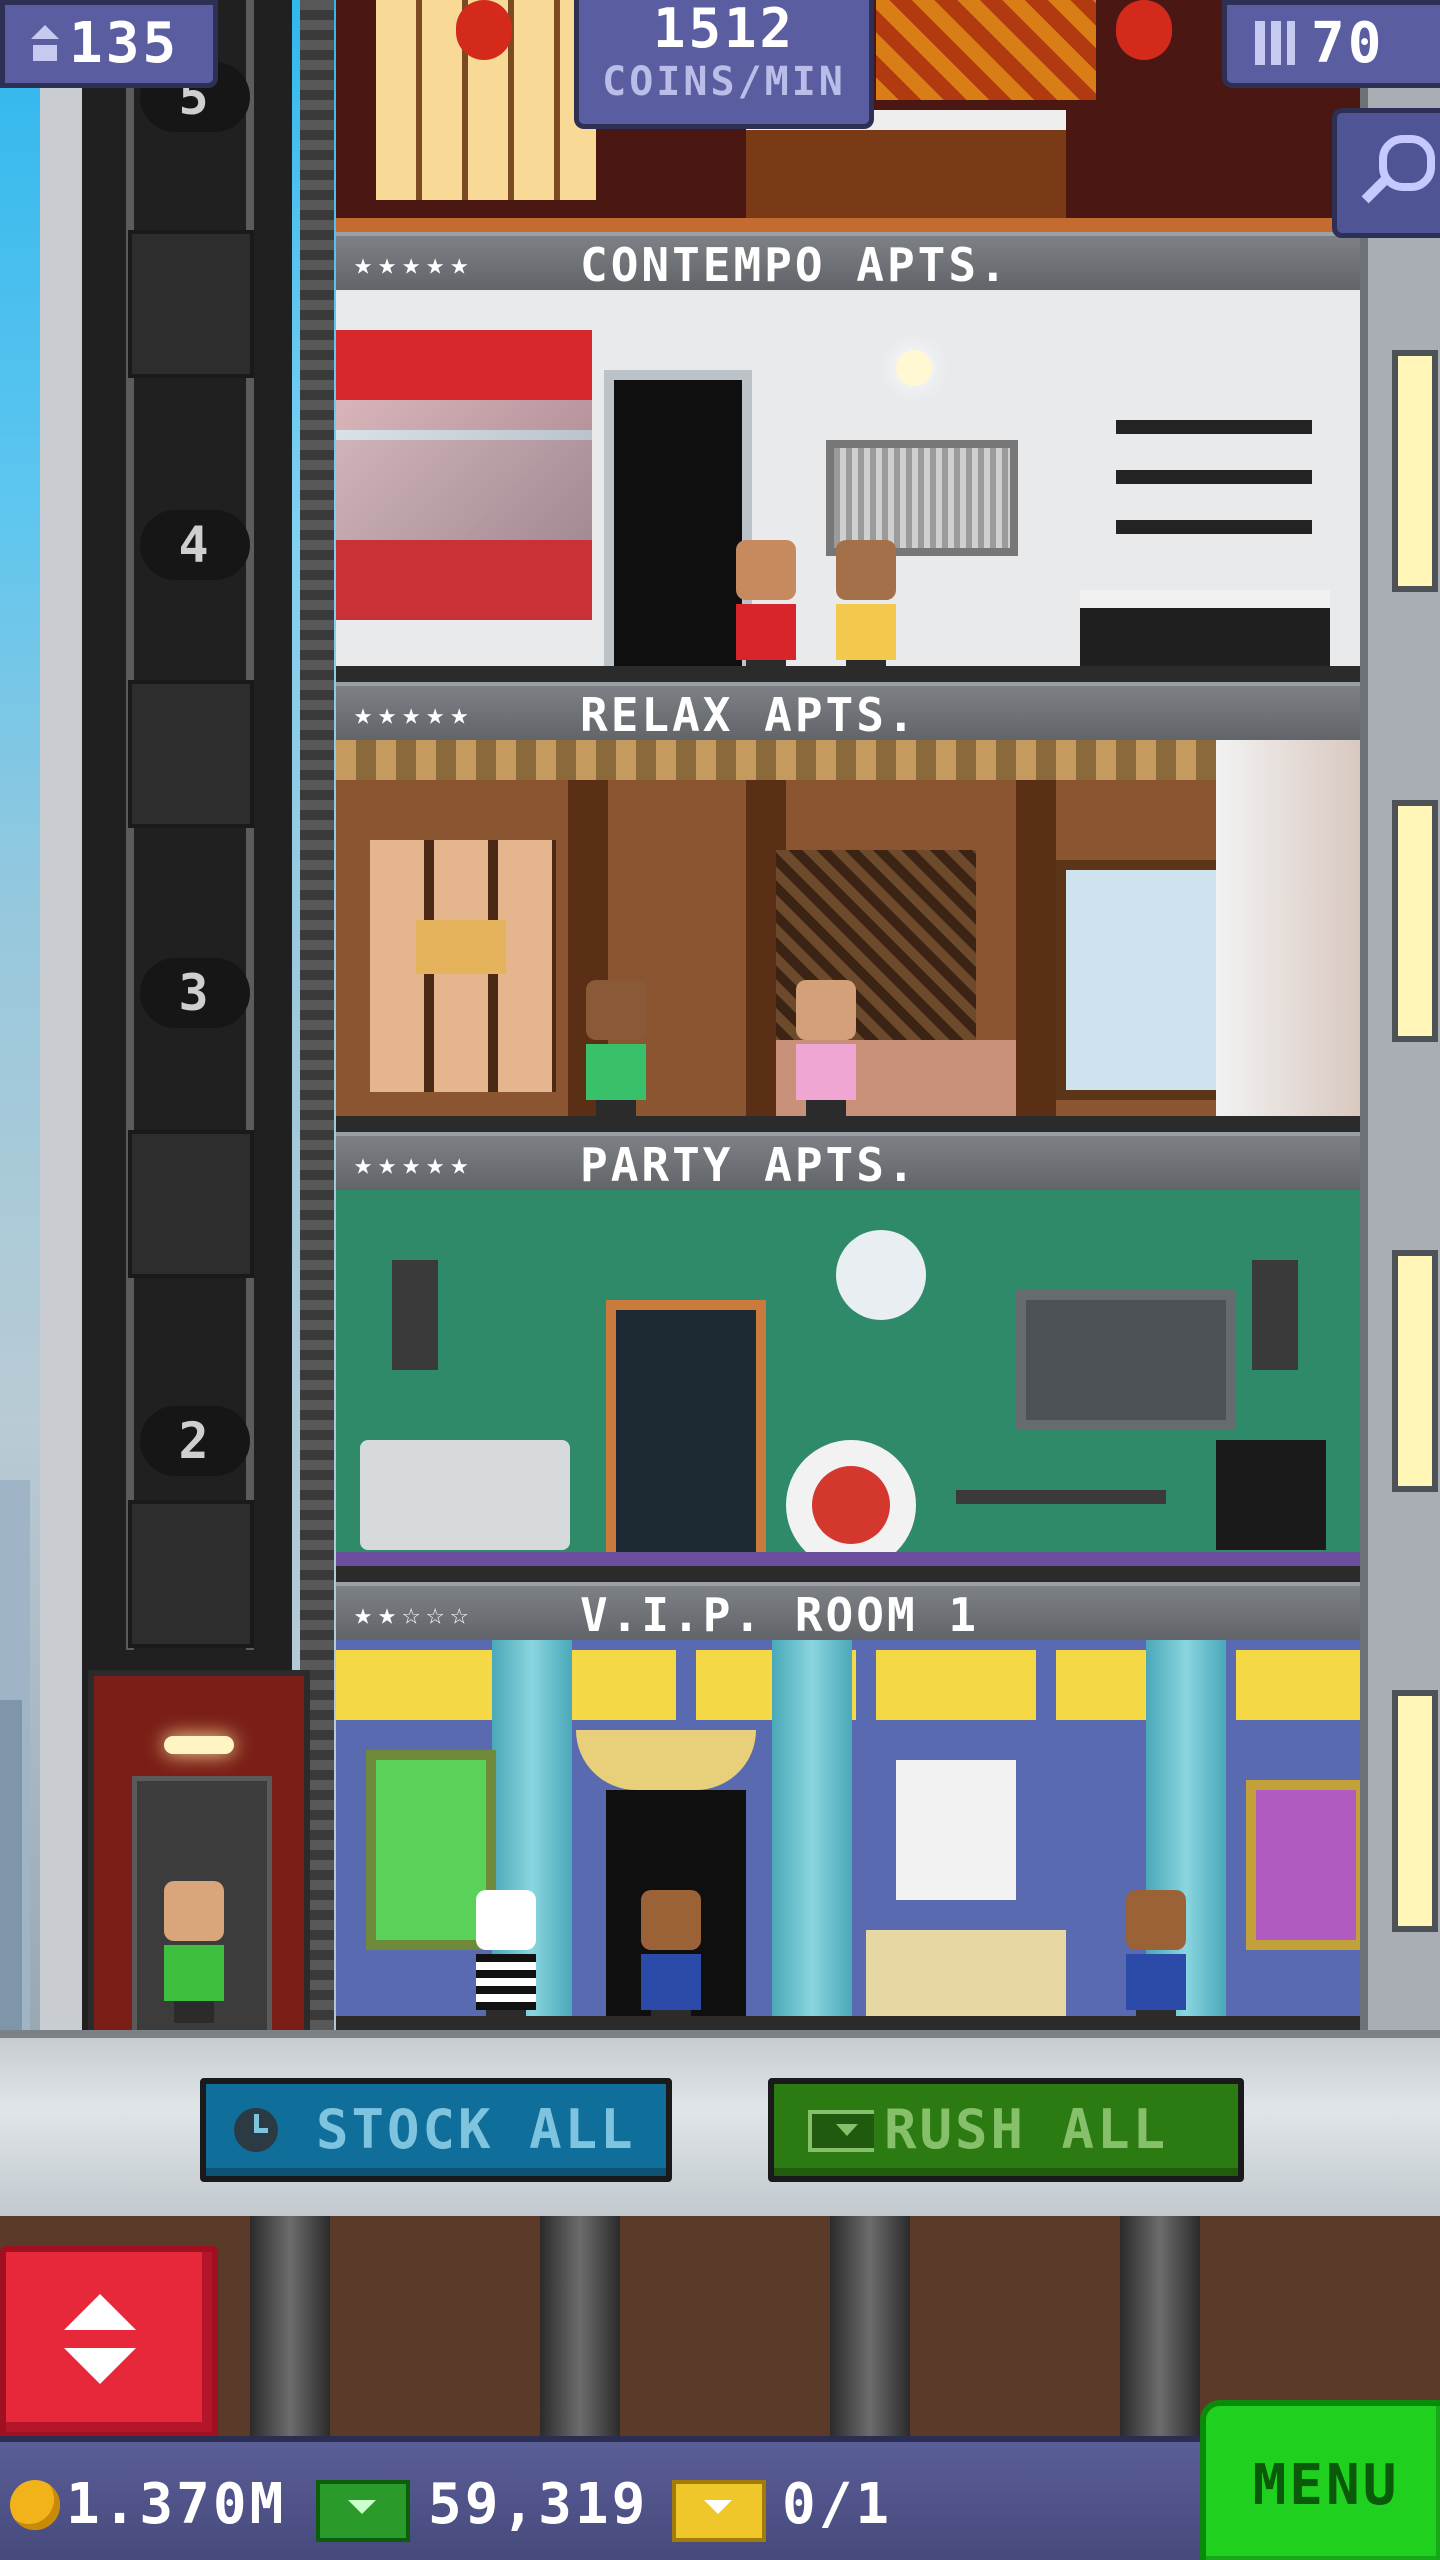  What do you see at coordinates (414, 1614) in the screenshot?
I see `floor-rating-stars: ★★☆☆☆` at bounding box center [414, 1614].